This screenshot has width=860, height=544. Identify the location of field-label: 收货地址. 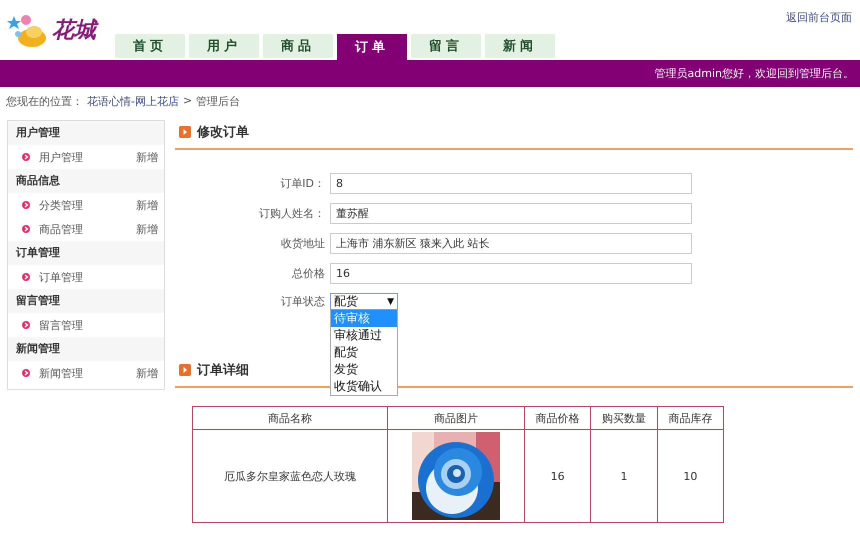
(303, 243).